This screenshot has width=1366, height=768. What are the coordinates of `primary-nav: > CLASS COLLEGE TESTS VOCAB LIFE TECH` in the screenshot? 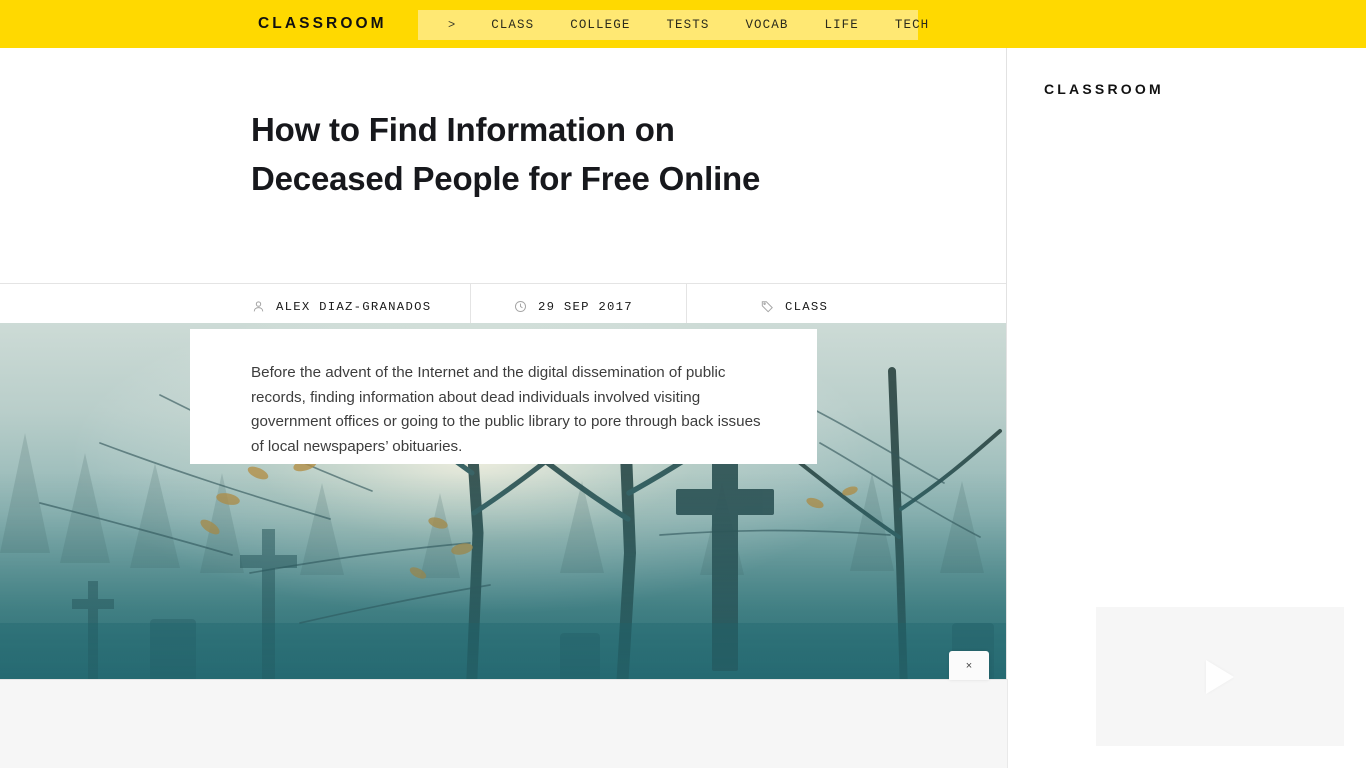 It's located at (682, 25).